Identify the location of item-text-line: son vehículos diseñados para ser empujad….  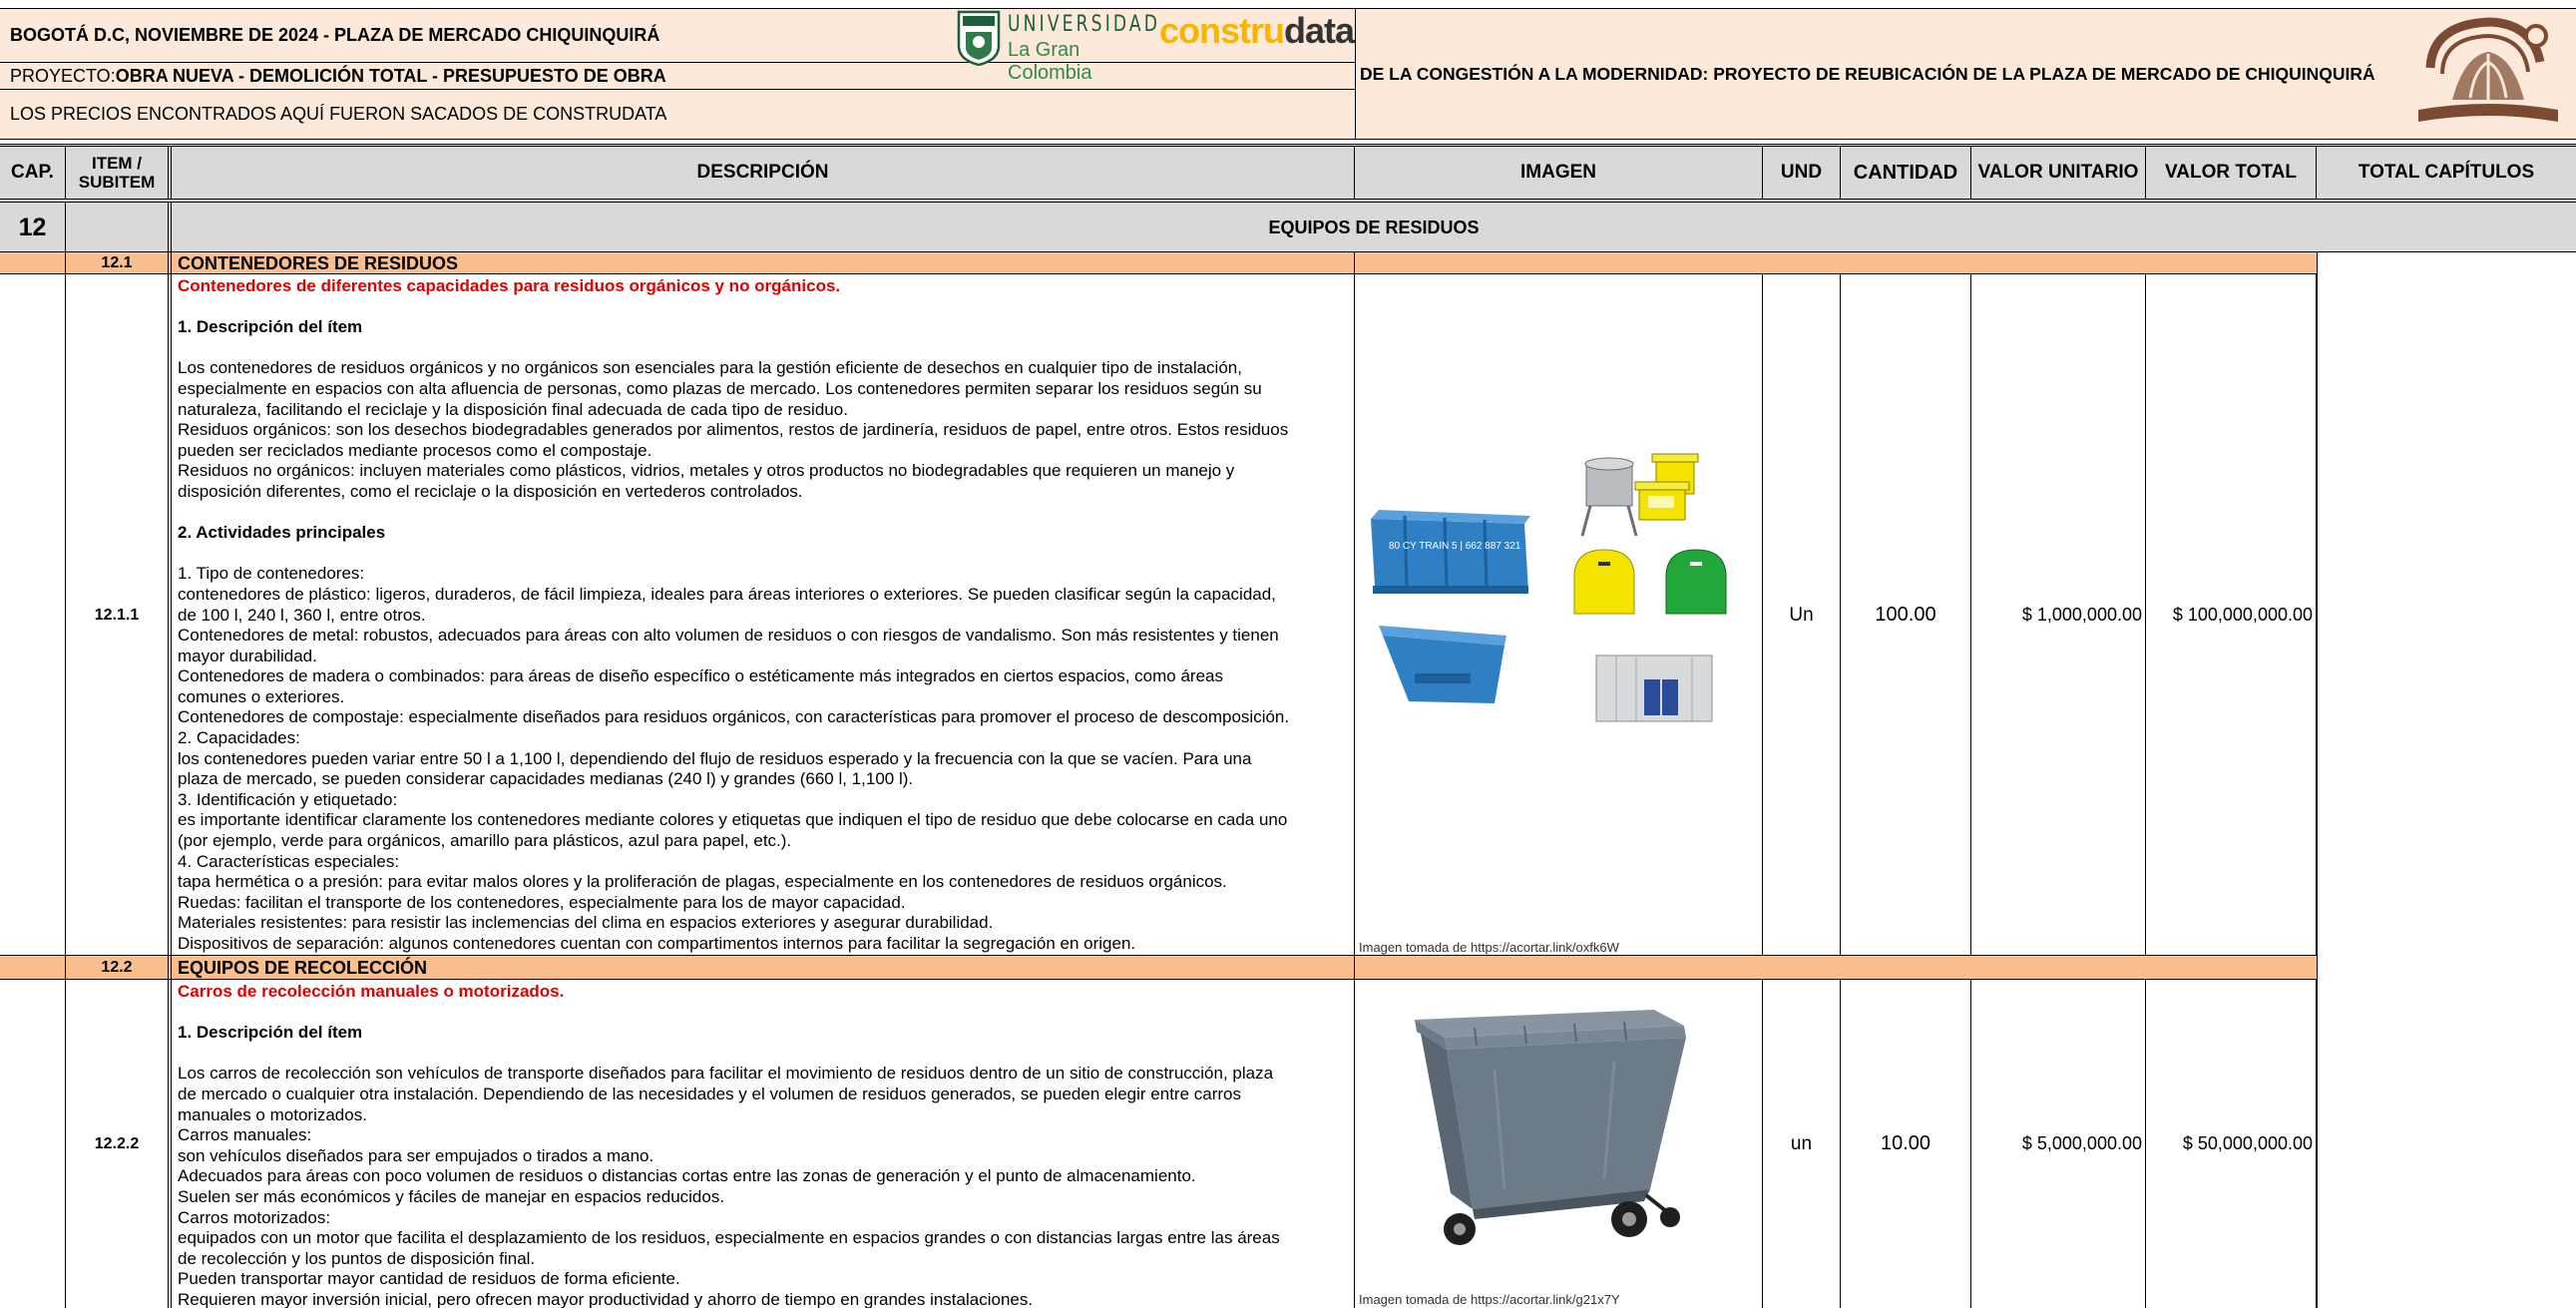
(416, 1155).